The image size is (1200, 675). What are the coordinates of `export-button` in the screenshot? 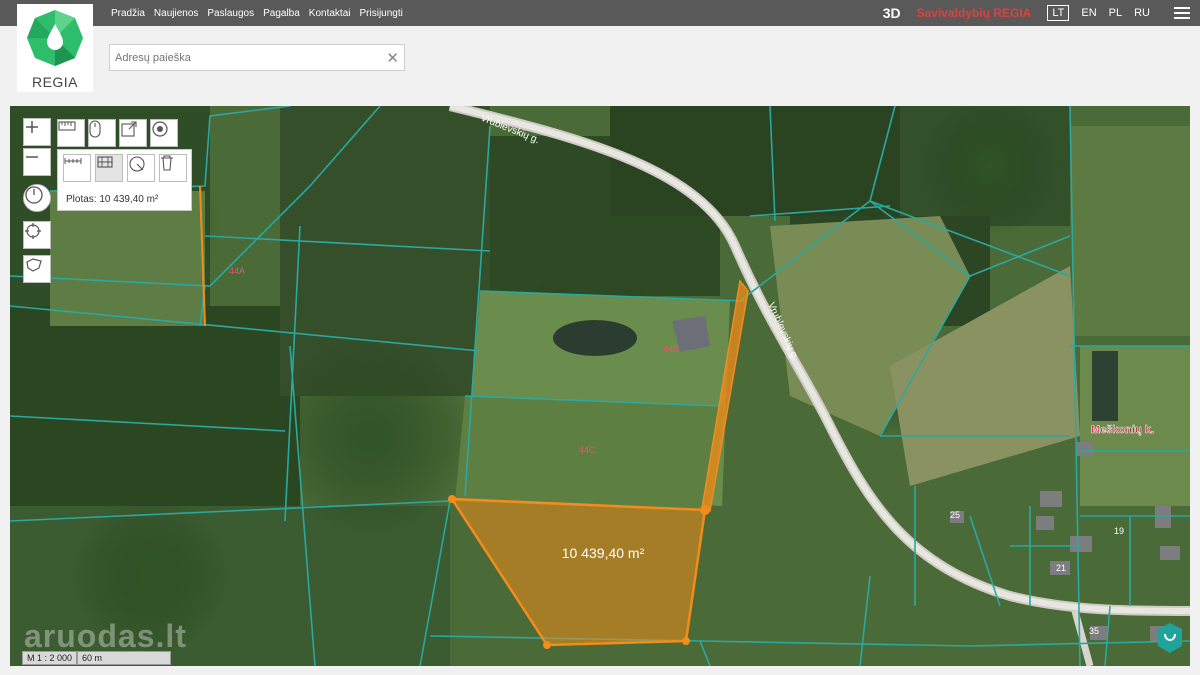 It's located at (133, 133).